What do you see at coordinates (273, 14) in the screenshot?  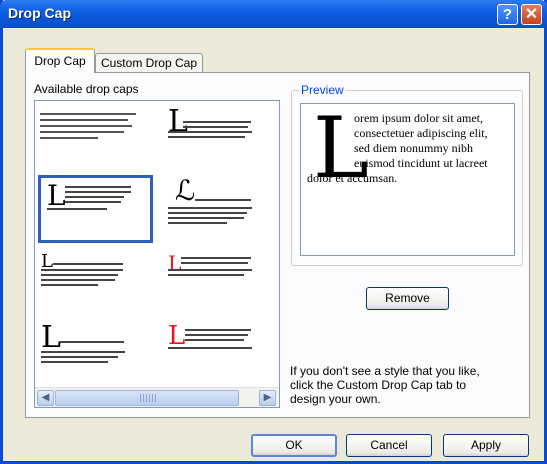 I see `title-bar: Drop Cap ? ✕` at bounding box center [273, 14].